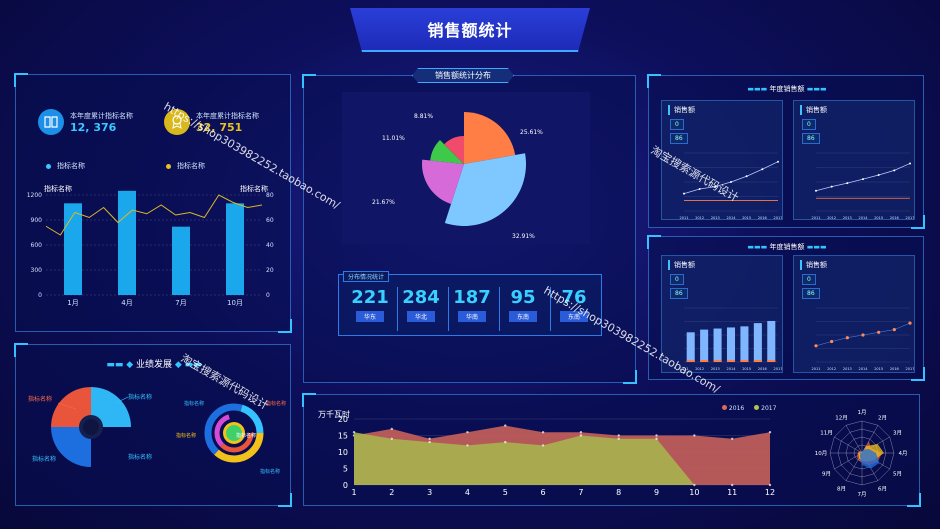 The width and height of the screenshot is (940, 529). Describe the element at coordinates (370, 297) in the screenshot. I see `stat-value: 221` at that location.